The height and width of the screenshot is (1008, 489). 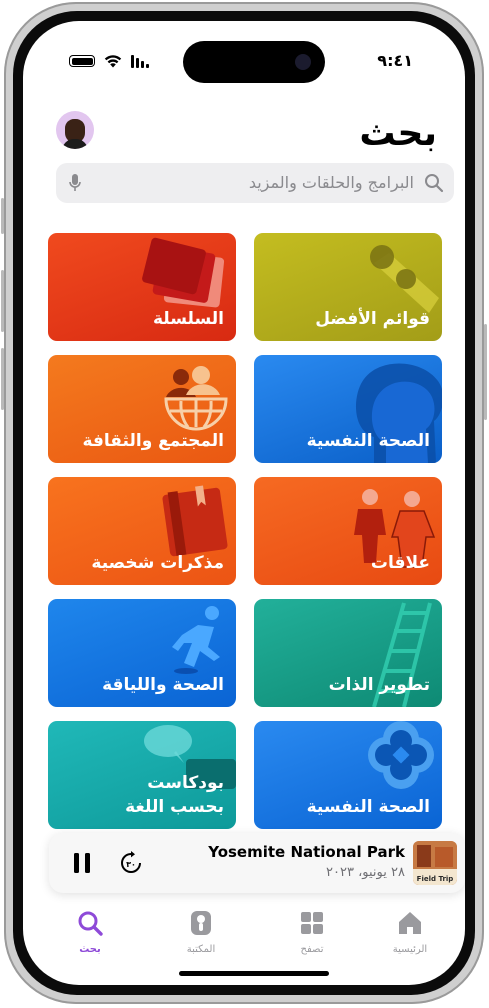 I want to click on action-button, so click(x=2, y=216).